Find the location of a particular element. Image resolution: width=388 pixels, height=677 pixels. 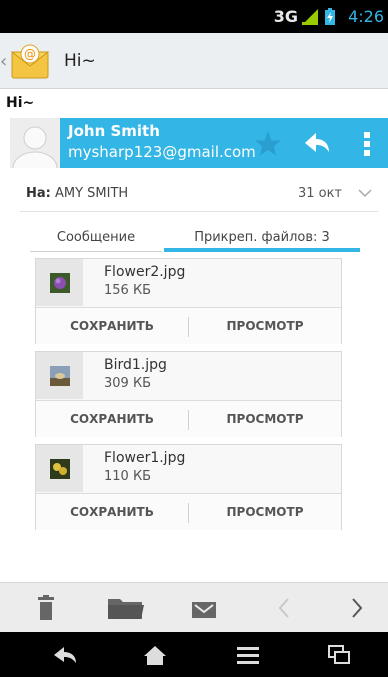

message-date: 31 окт is located at coordinates (319, 193).